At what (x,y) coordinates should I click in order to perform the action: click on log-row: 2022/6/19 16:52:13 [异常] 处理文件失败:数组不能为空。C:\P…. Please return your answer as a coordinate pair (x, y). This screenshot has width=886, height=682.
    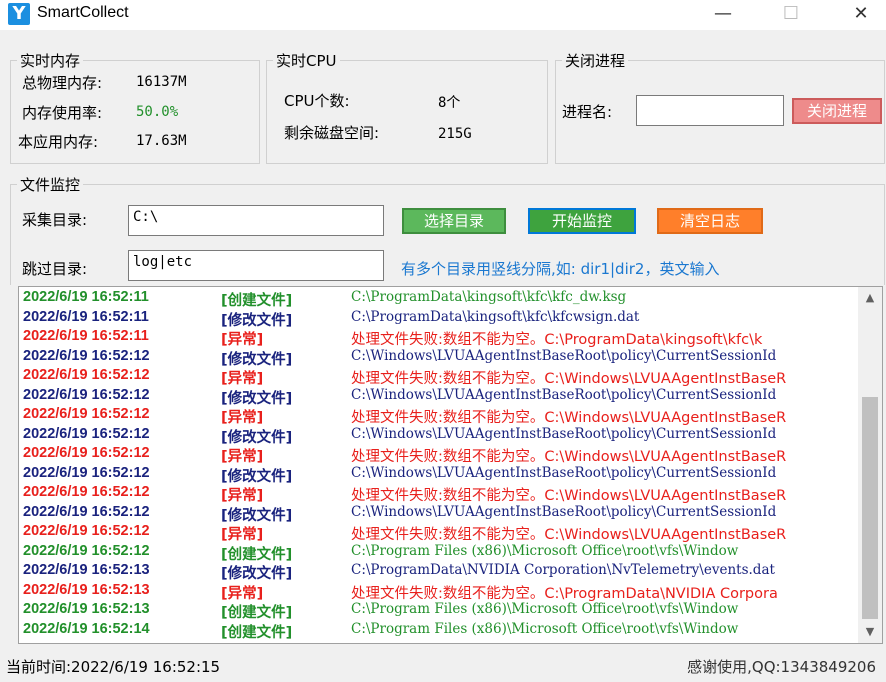
    Looking at the image, I should click on (440, 592).